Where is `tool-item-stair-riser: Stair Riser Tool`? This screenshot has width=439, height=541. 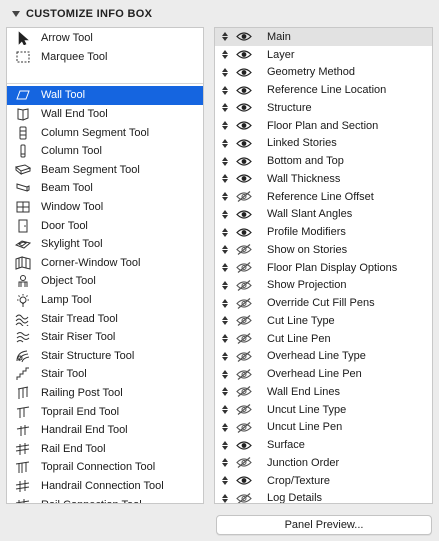 tool-item-stair-riser: Stair Riser Tool is located at coordinates (105, 337).